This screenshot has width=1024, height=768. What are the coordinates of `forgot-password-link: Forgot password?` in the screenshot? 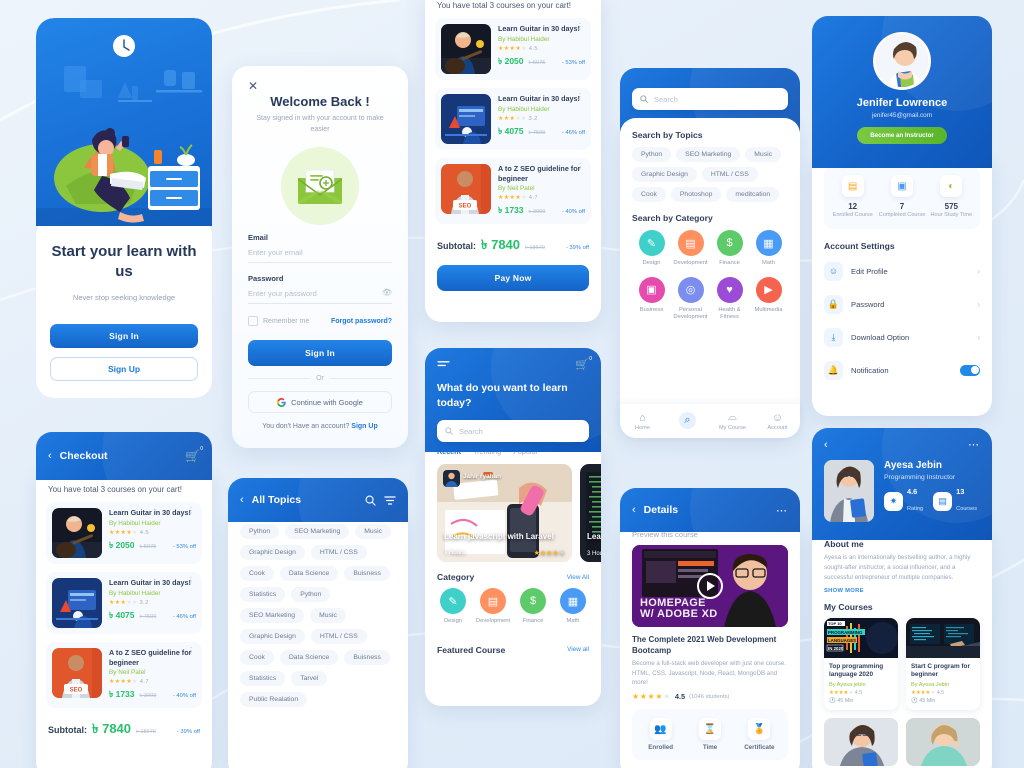 It's located at (361, 321).